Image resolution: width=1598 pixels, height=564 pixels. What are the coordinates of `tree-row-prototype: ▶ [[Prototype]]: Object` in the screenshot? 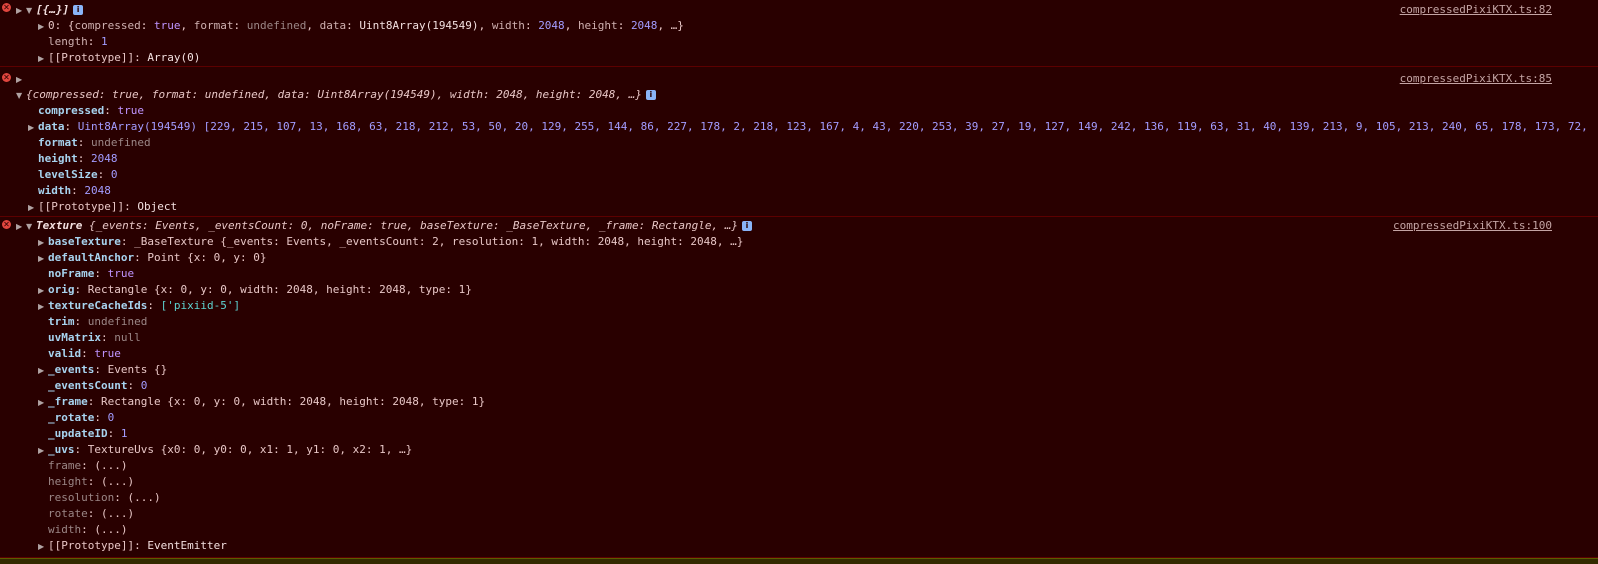 It's located at (102, 207).